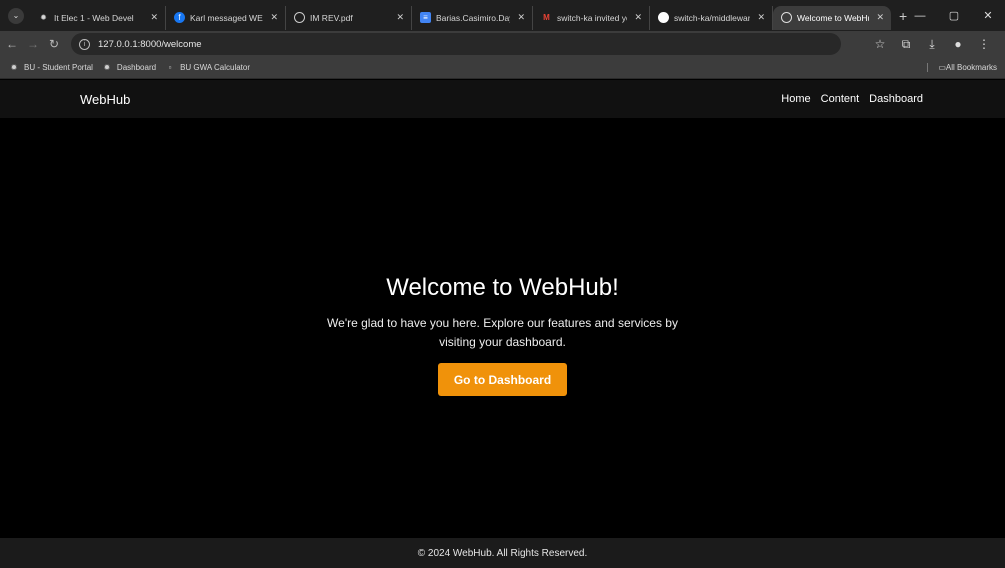  I want to click on browser-tab-active: Welcome to WebHub ✕, so click(832, 17).